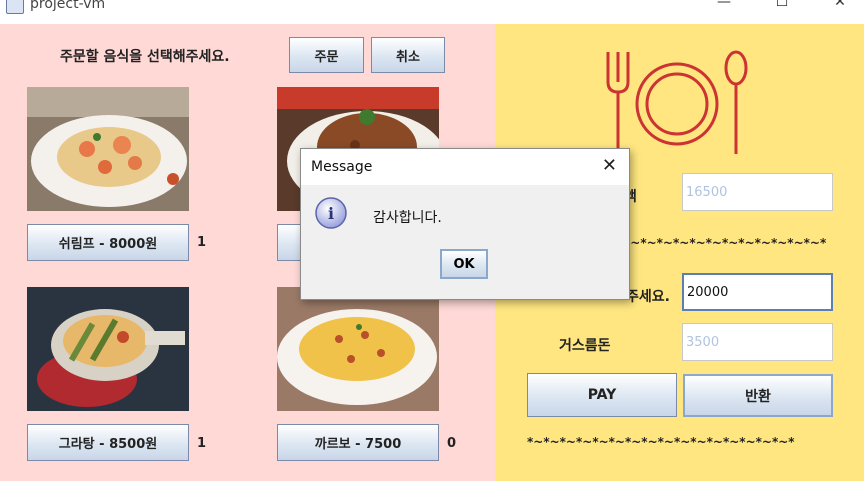 The width and height of the screenshot is (864, 481). What do you see at coordinates (464, 264) in the screenshot?
I see `ok-button: OK` at bounding box center [464, 264].